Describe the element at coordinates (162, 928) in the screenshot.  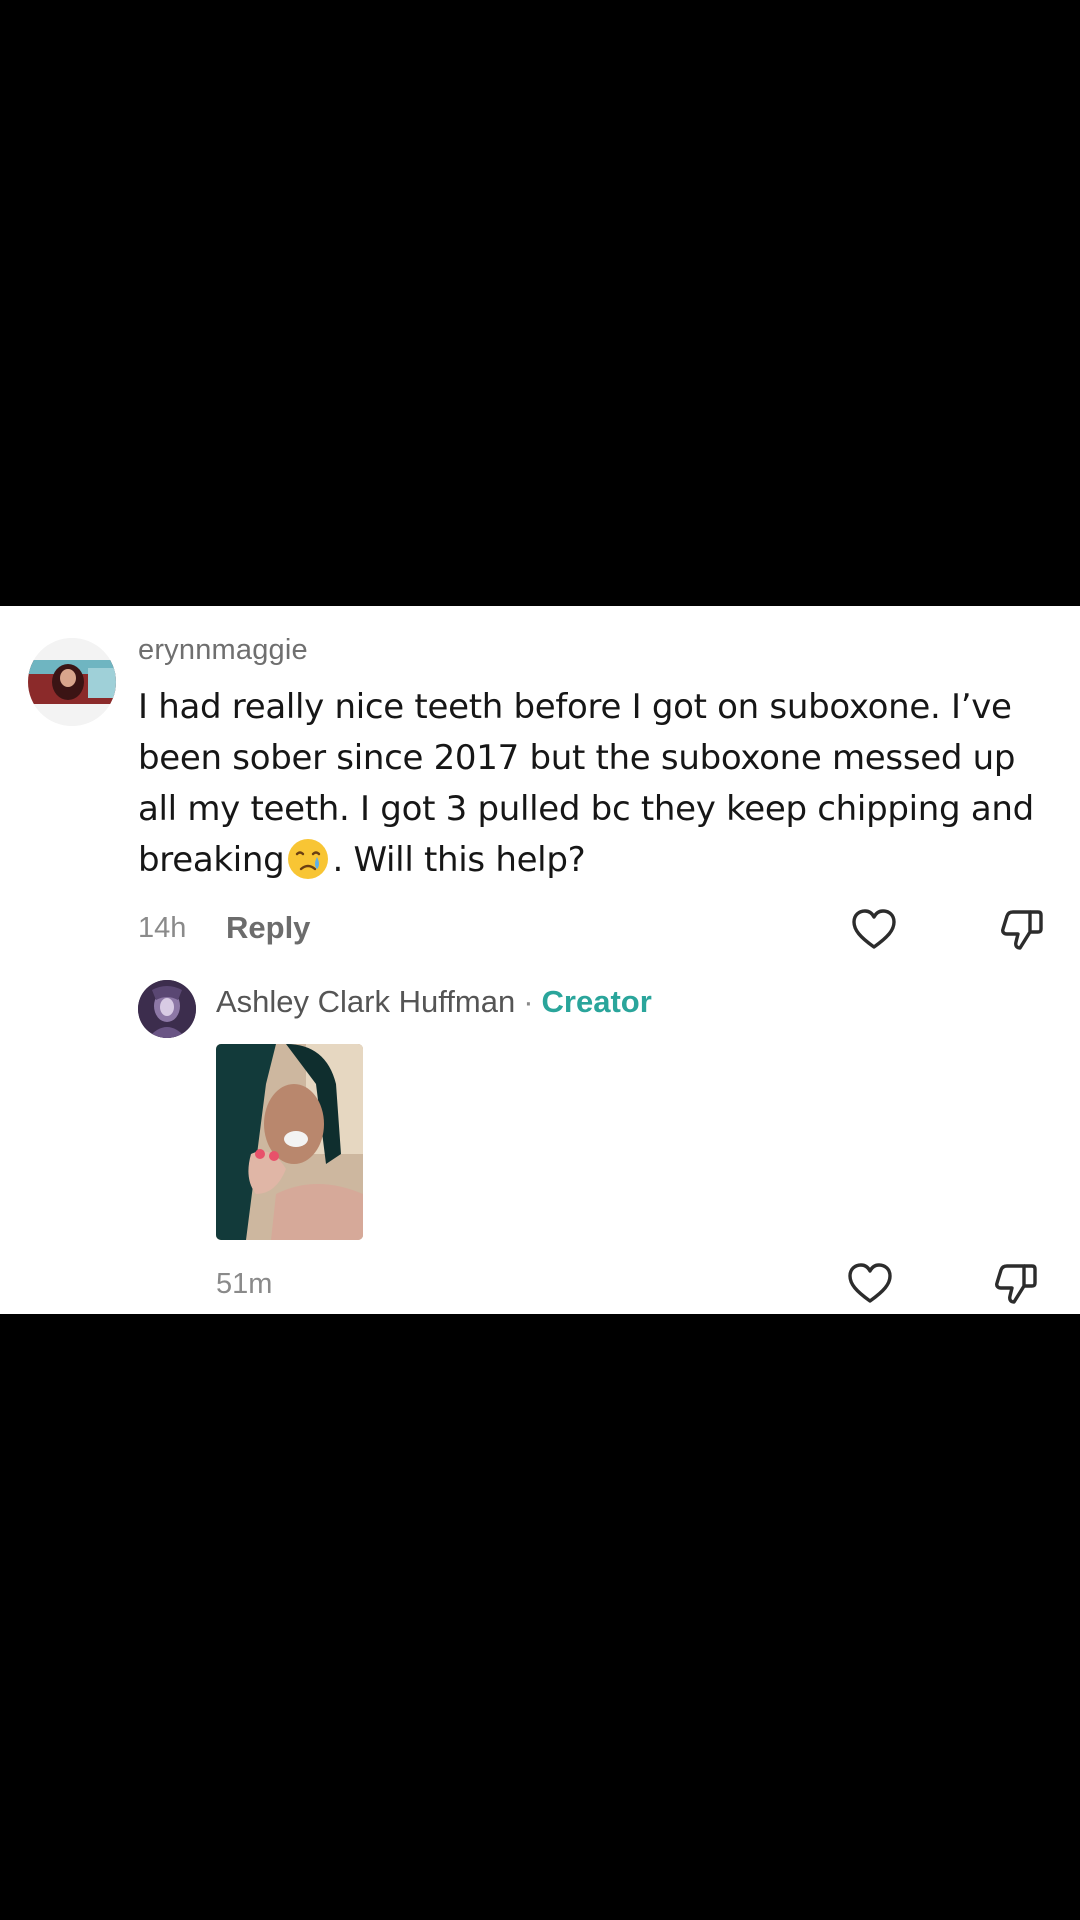
I see `comment-timestamp: 14h` at that location.